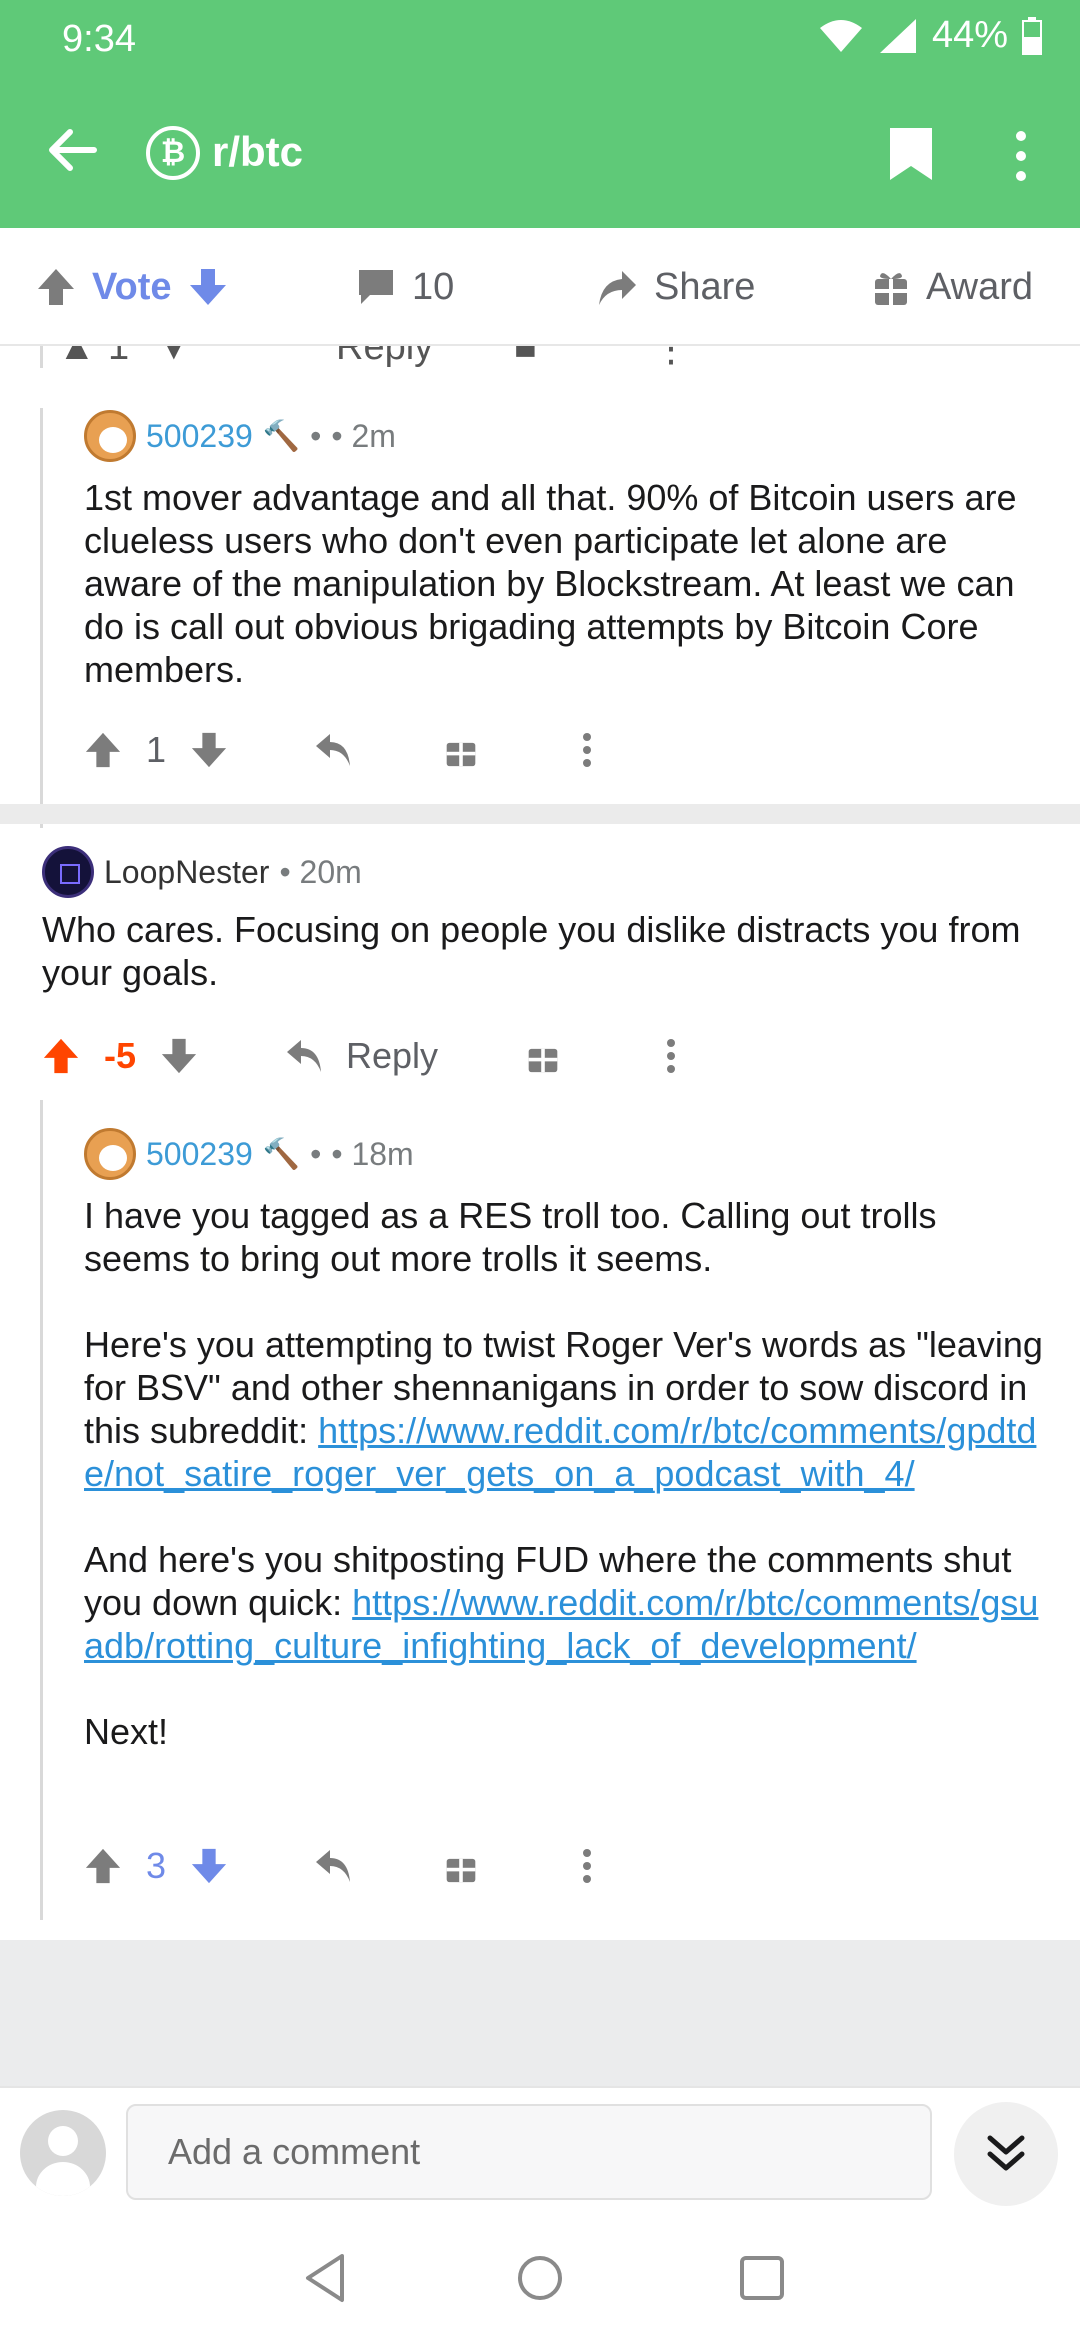 The height and width of the screenshot is (2340, 1080). Describe the element at coordinates (392, 1055) in the screenshot. I see `reply-label: Reply` at that location.